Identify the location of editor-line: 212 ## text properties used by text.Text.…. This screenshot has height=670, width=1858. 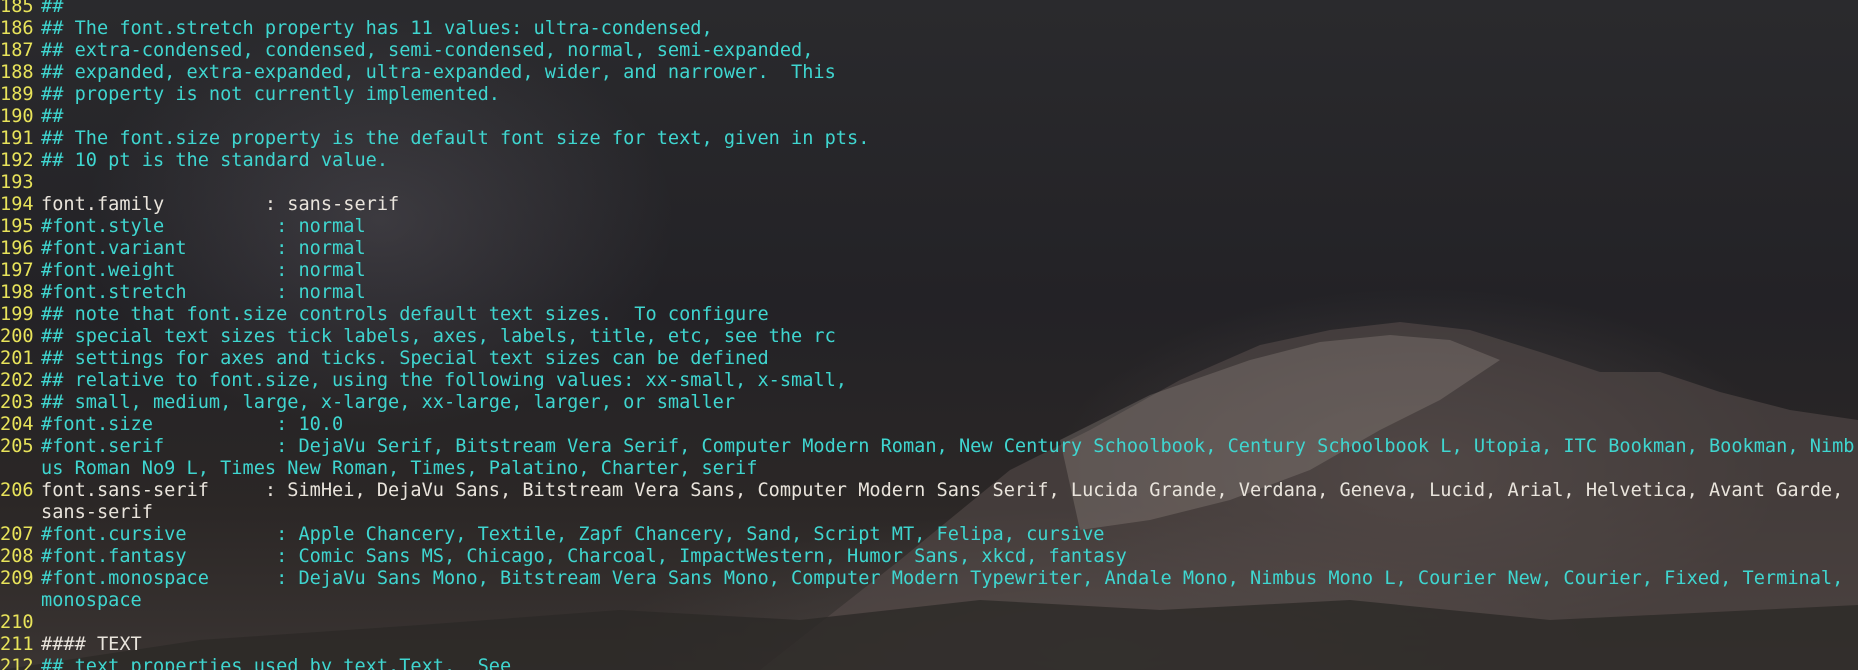
(929, 663).